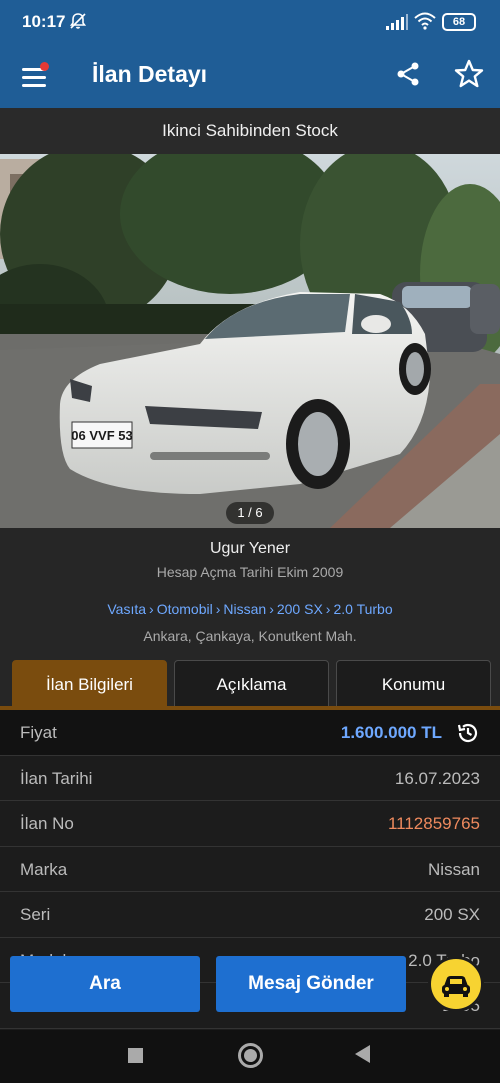 Image resolution: width=500 pixels, height=1083 pixels. What do you see at coordinates (433, 823) in the screenshot?
I see `listing-no-value: 1112859765` at bounding box center [433, 823].